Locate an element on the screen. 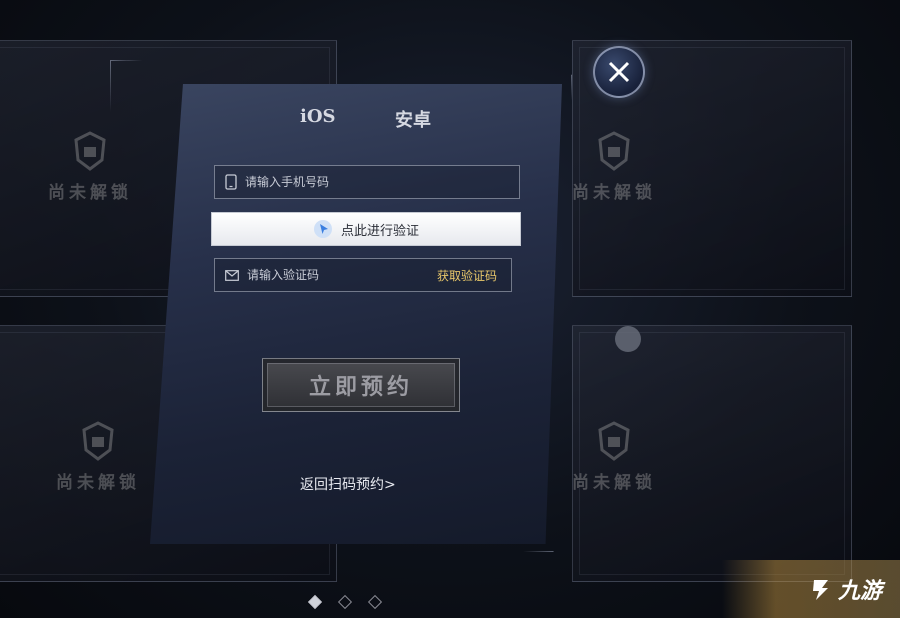  locked-card-2: 尚未解锁 is located at coordinates (614, 166).